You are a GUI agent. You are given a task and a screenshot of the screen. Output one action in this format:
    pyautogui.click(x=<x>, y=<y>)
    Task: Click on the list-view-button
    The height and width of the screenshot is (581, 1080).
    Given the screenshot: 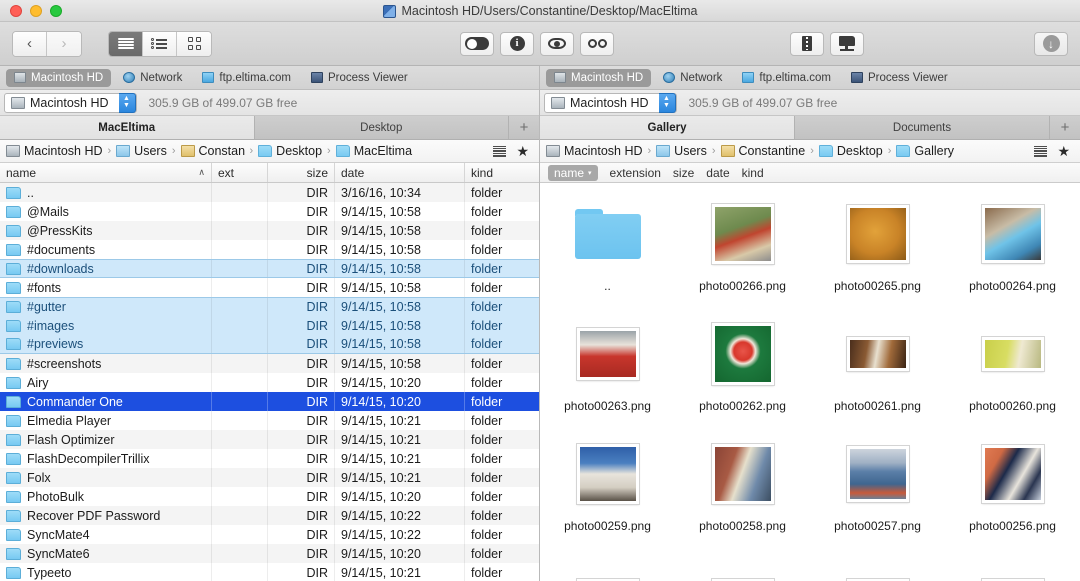 What is the action you would take?
    pyautogui.click(x=126, y=43)
    